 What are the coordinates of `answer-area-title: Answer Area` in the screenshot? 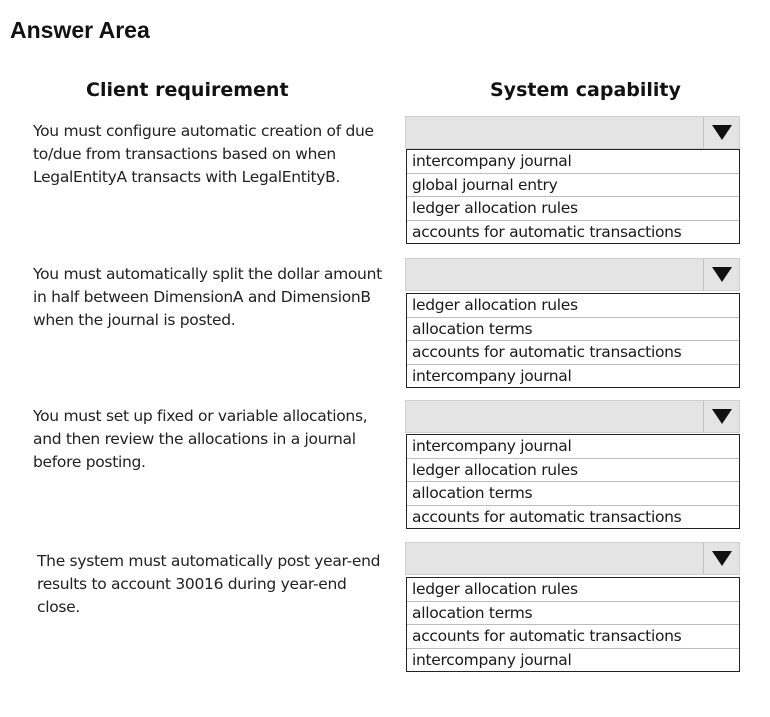 It's located at (80, 30).